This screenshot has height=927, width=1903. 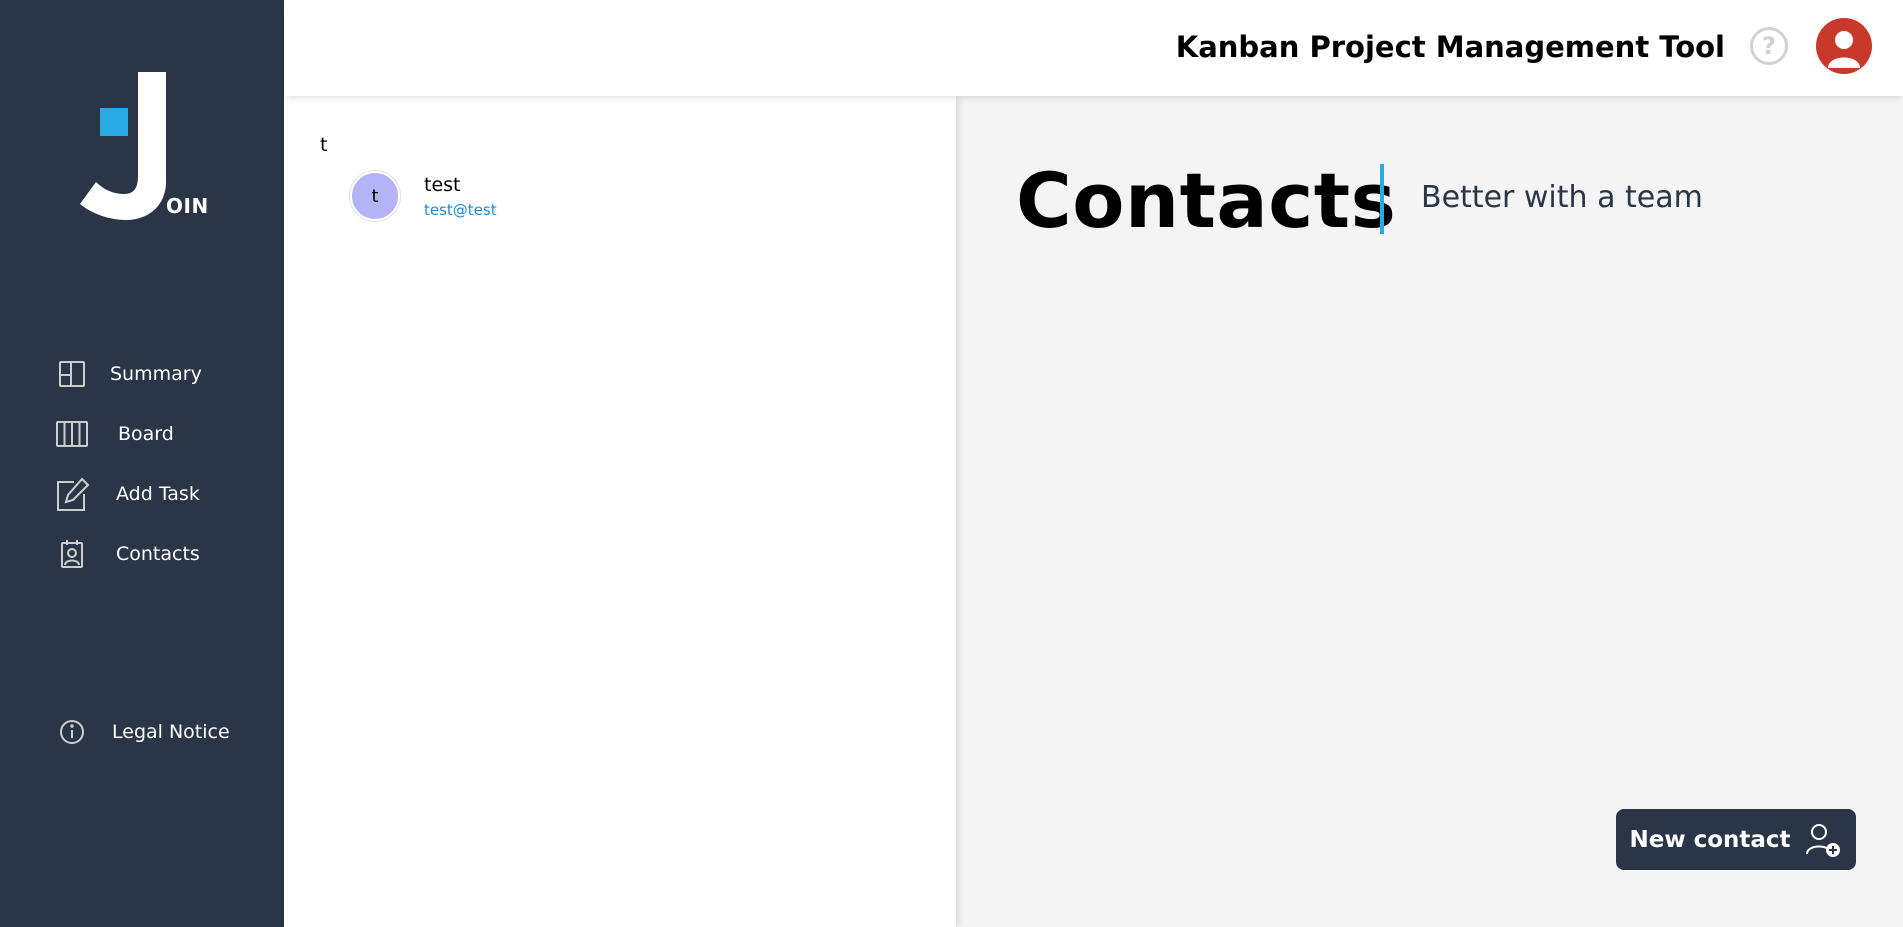 What do you see at coordinates (143, 145) in the screenshot?
I see `join-logo: OIN` at bounding box center [143, 145].